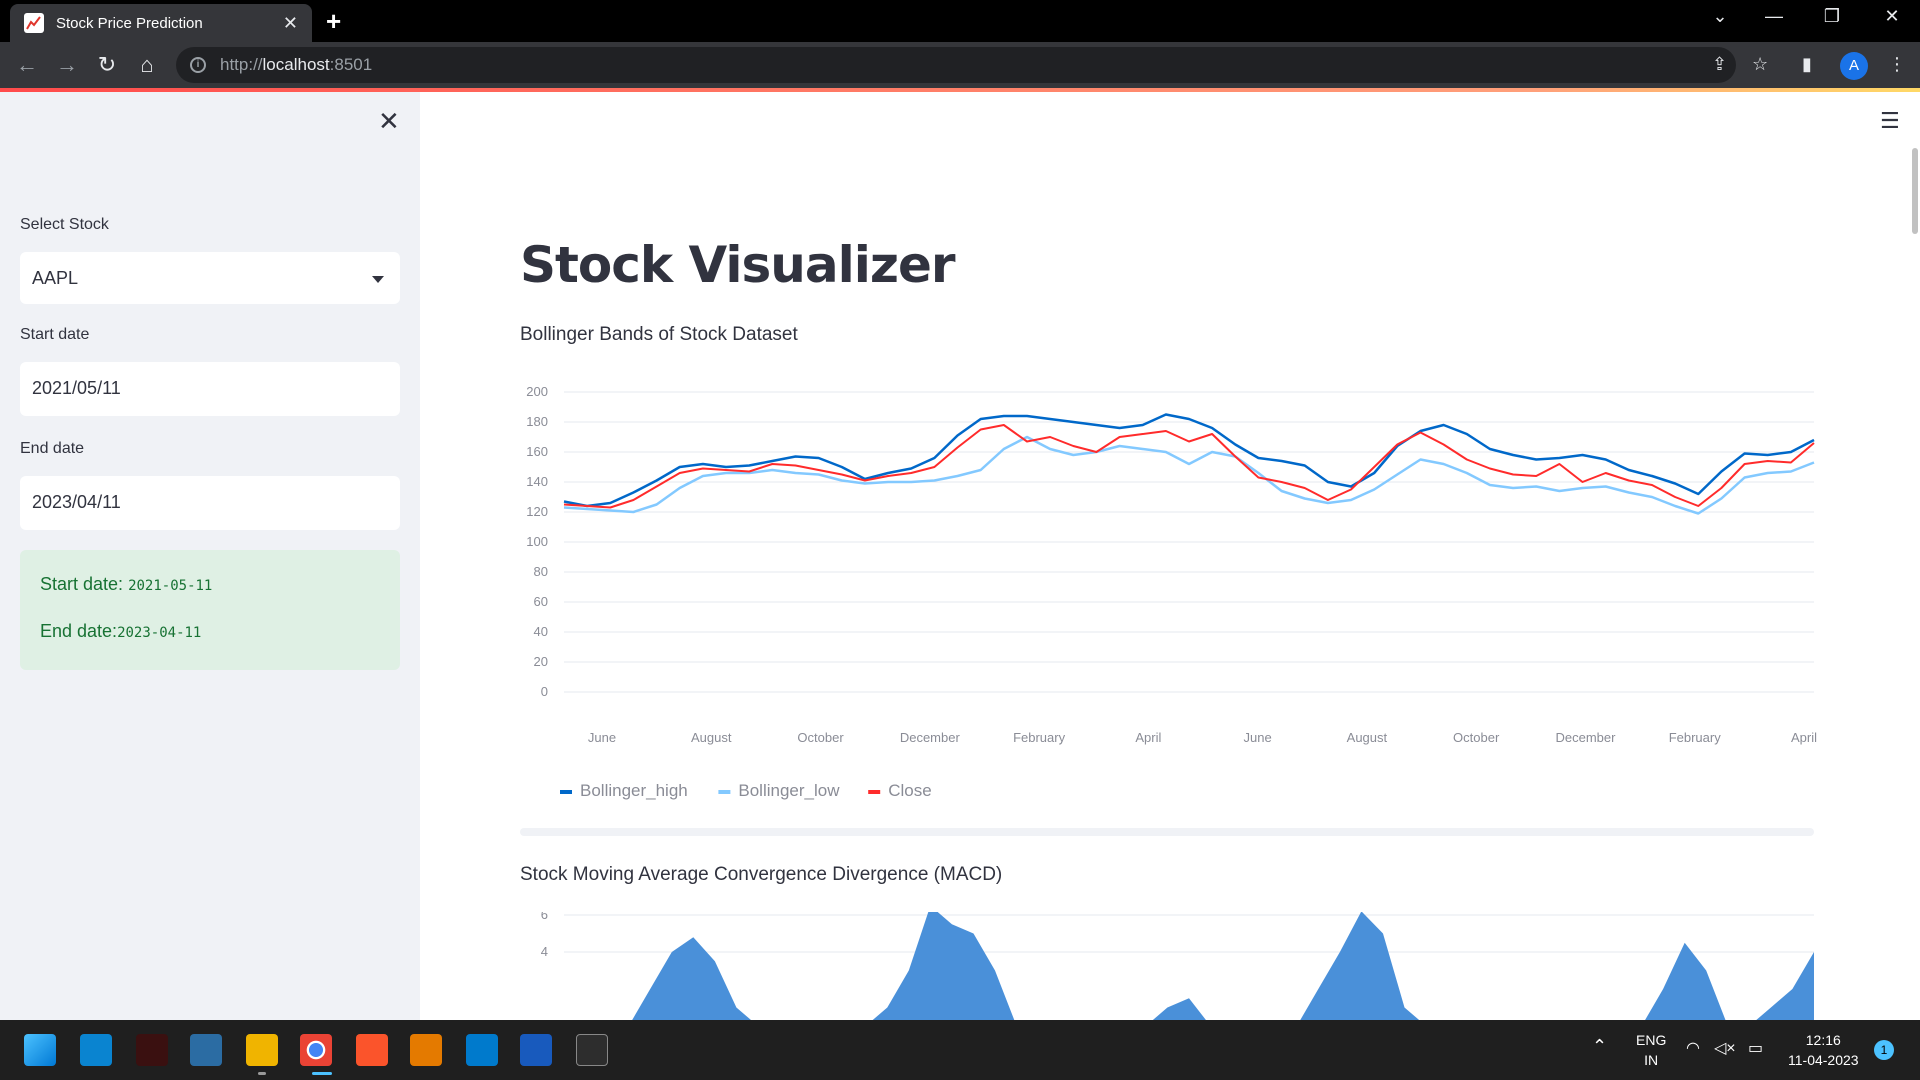 The image size is (1920, 1080). Describe the element at coordinates (909, 790) in the screenshot. I see `legend-label: Close` at that location.